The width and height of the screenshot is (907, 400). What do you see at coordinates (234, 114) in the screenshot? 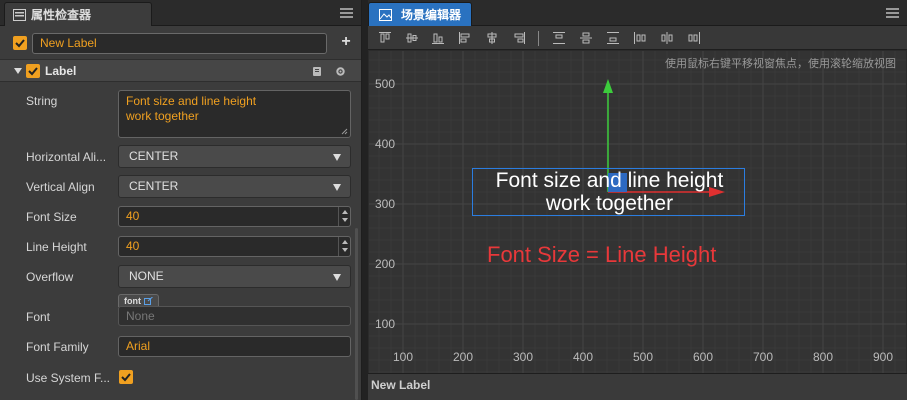
I see `string-textarea: Font size and line height work together` at bounding box center [234, 114].